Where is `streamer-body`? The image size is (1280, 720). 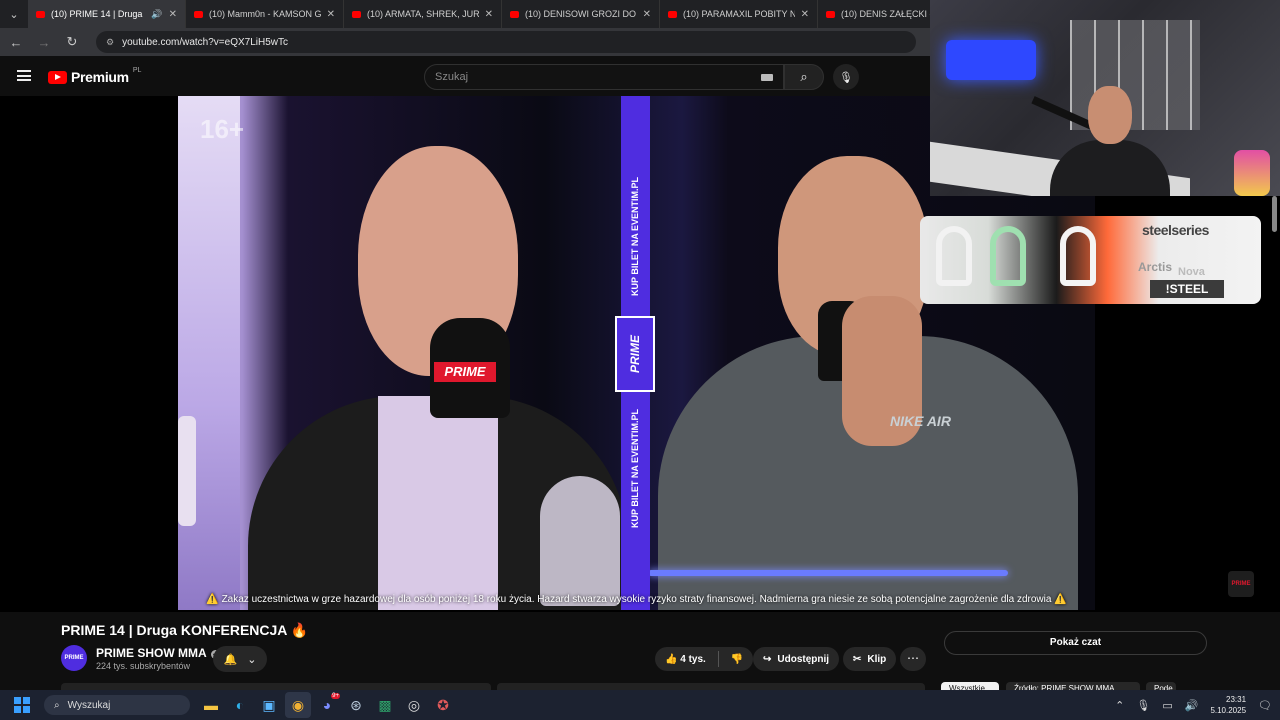
streamer-body is located at coordinates (1110, 168).